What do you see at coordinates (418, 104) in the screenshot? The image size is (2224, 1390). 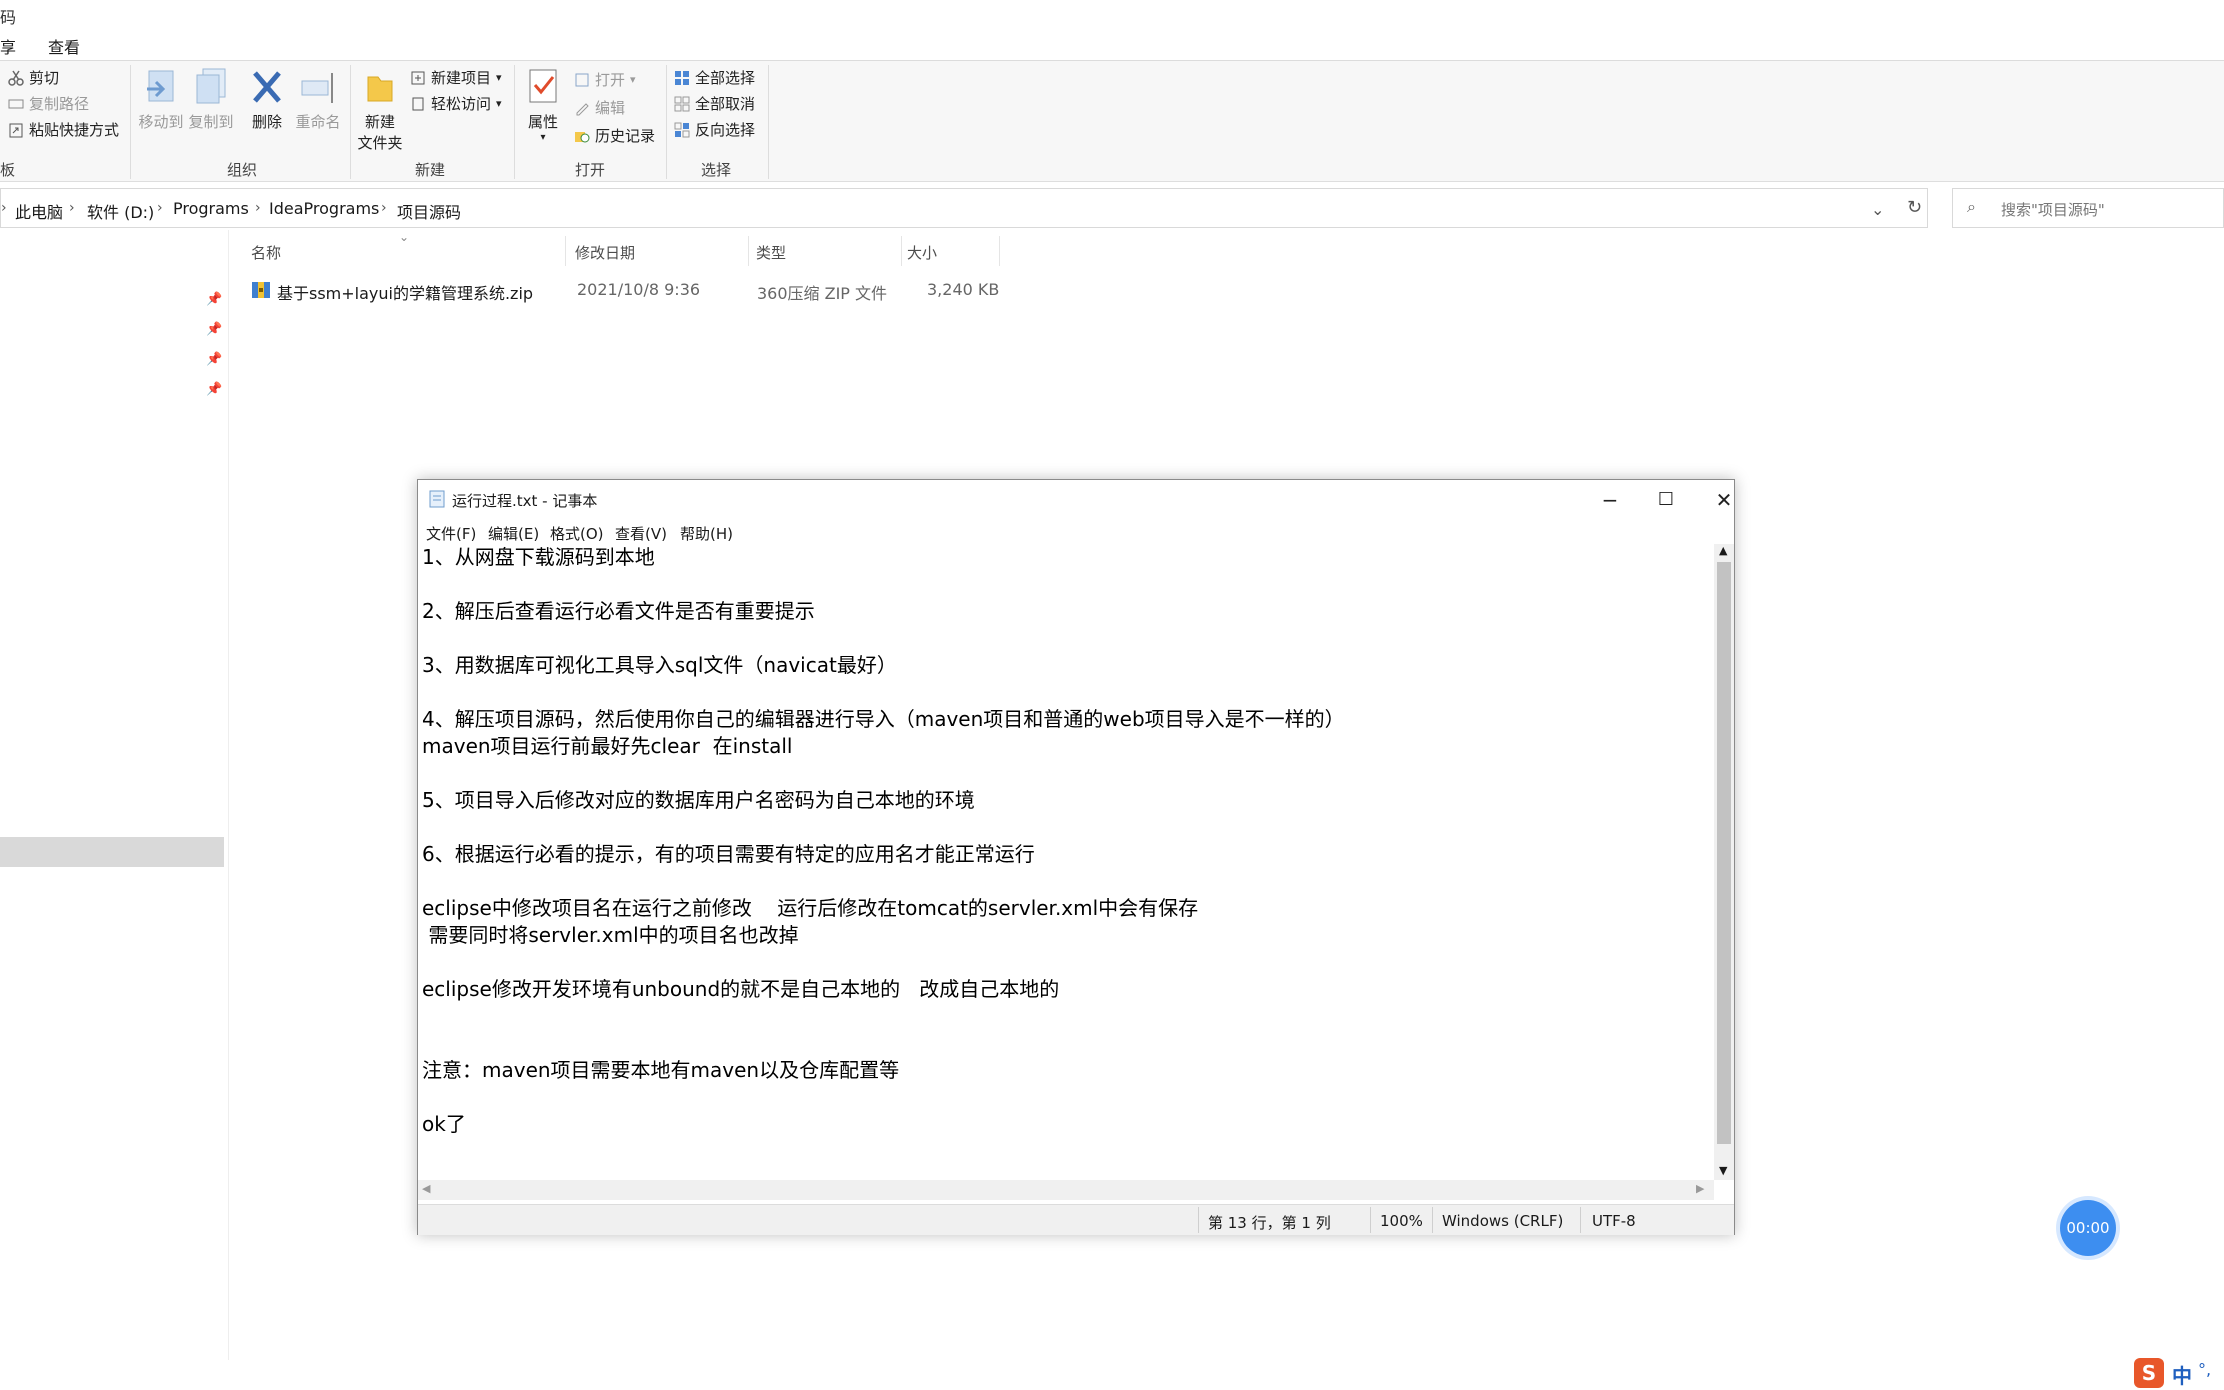 I see `easy-access-icon` at bounding box center [418, 104].